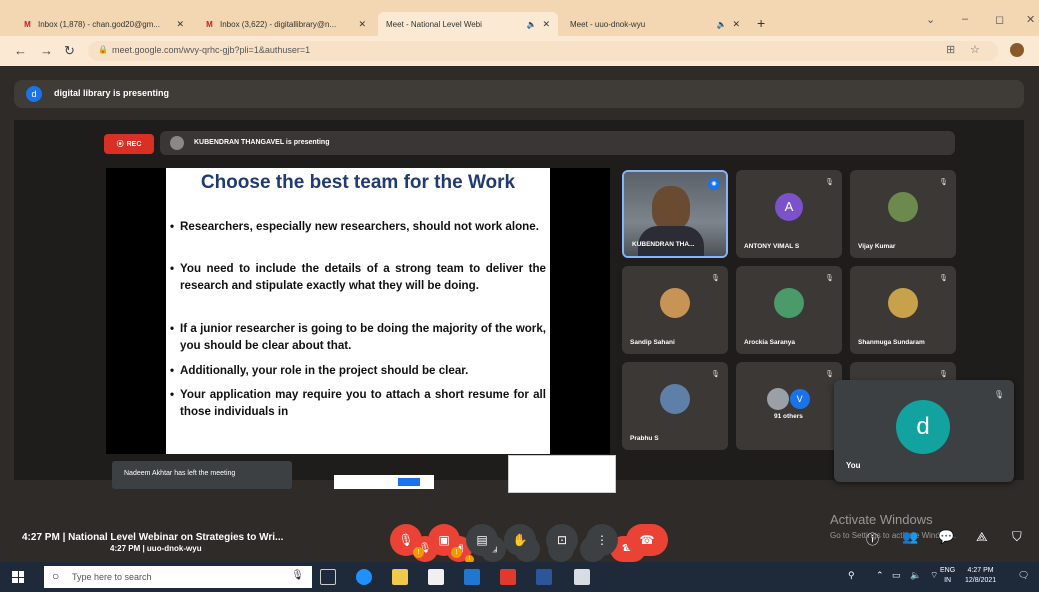 Image resolution: width=1039 pixels, height=592 pixels. What do you see at coordinates (975, 49) in the screenshot?
I see `bookmark-star-icon: ☆` at bounding box center [975, 49].